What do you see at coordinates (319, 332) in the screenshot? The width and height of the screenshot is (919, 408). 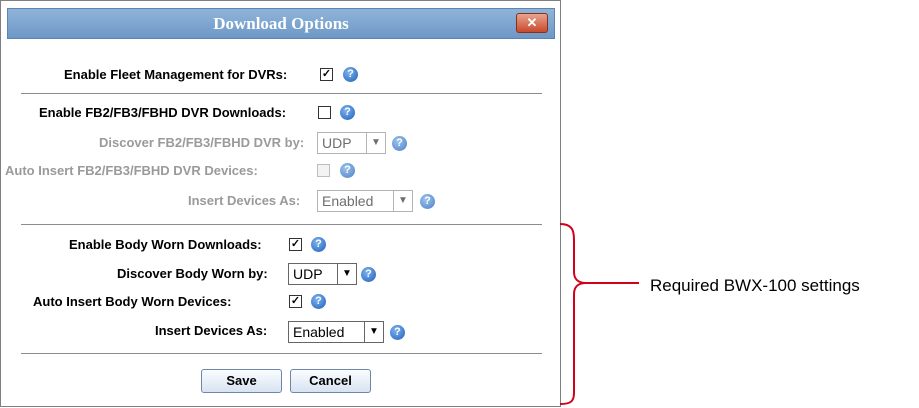 I see `bw-insert-as-value: Enabled` at bounding box center [319, 332].